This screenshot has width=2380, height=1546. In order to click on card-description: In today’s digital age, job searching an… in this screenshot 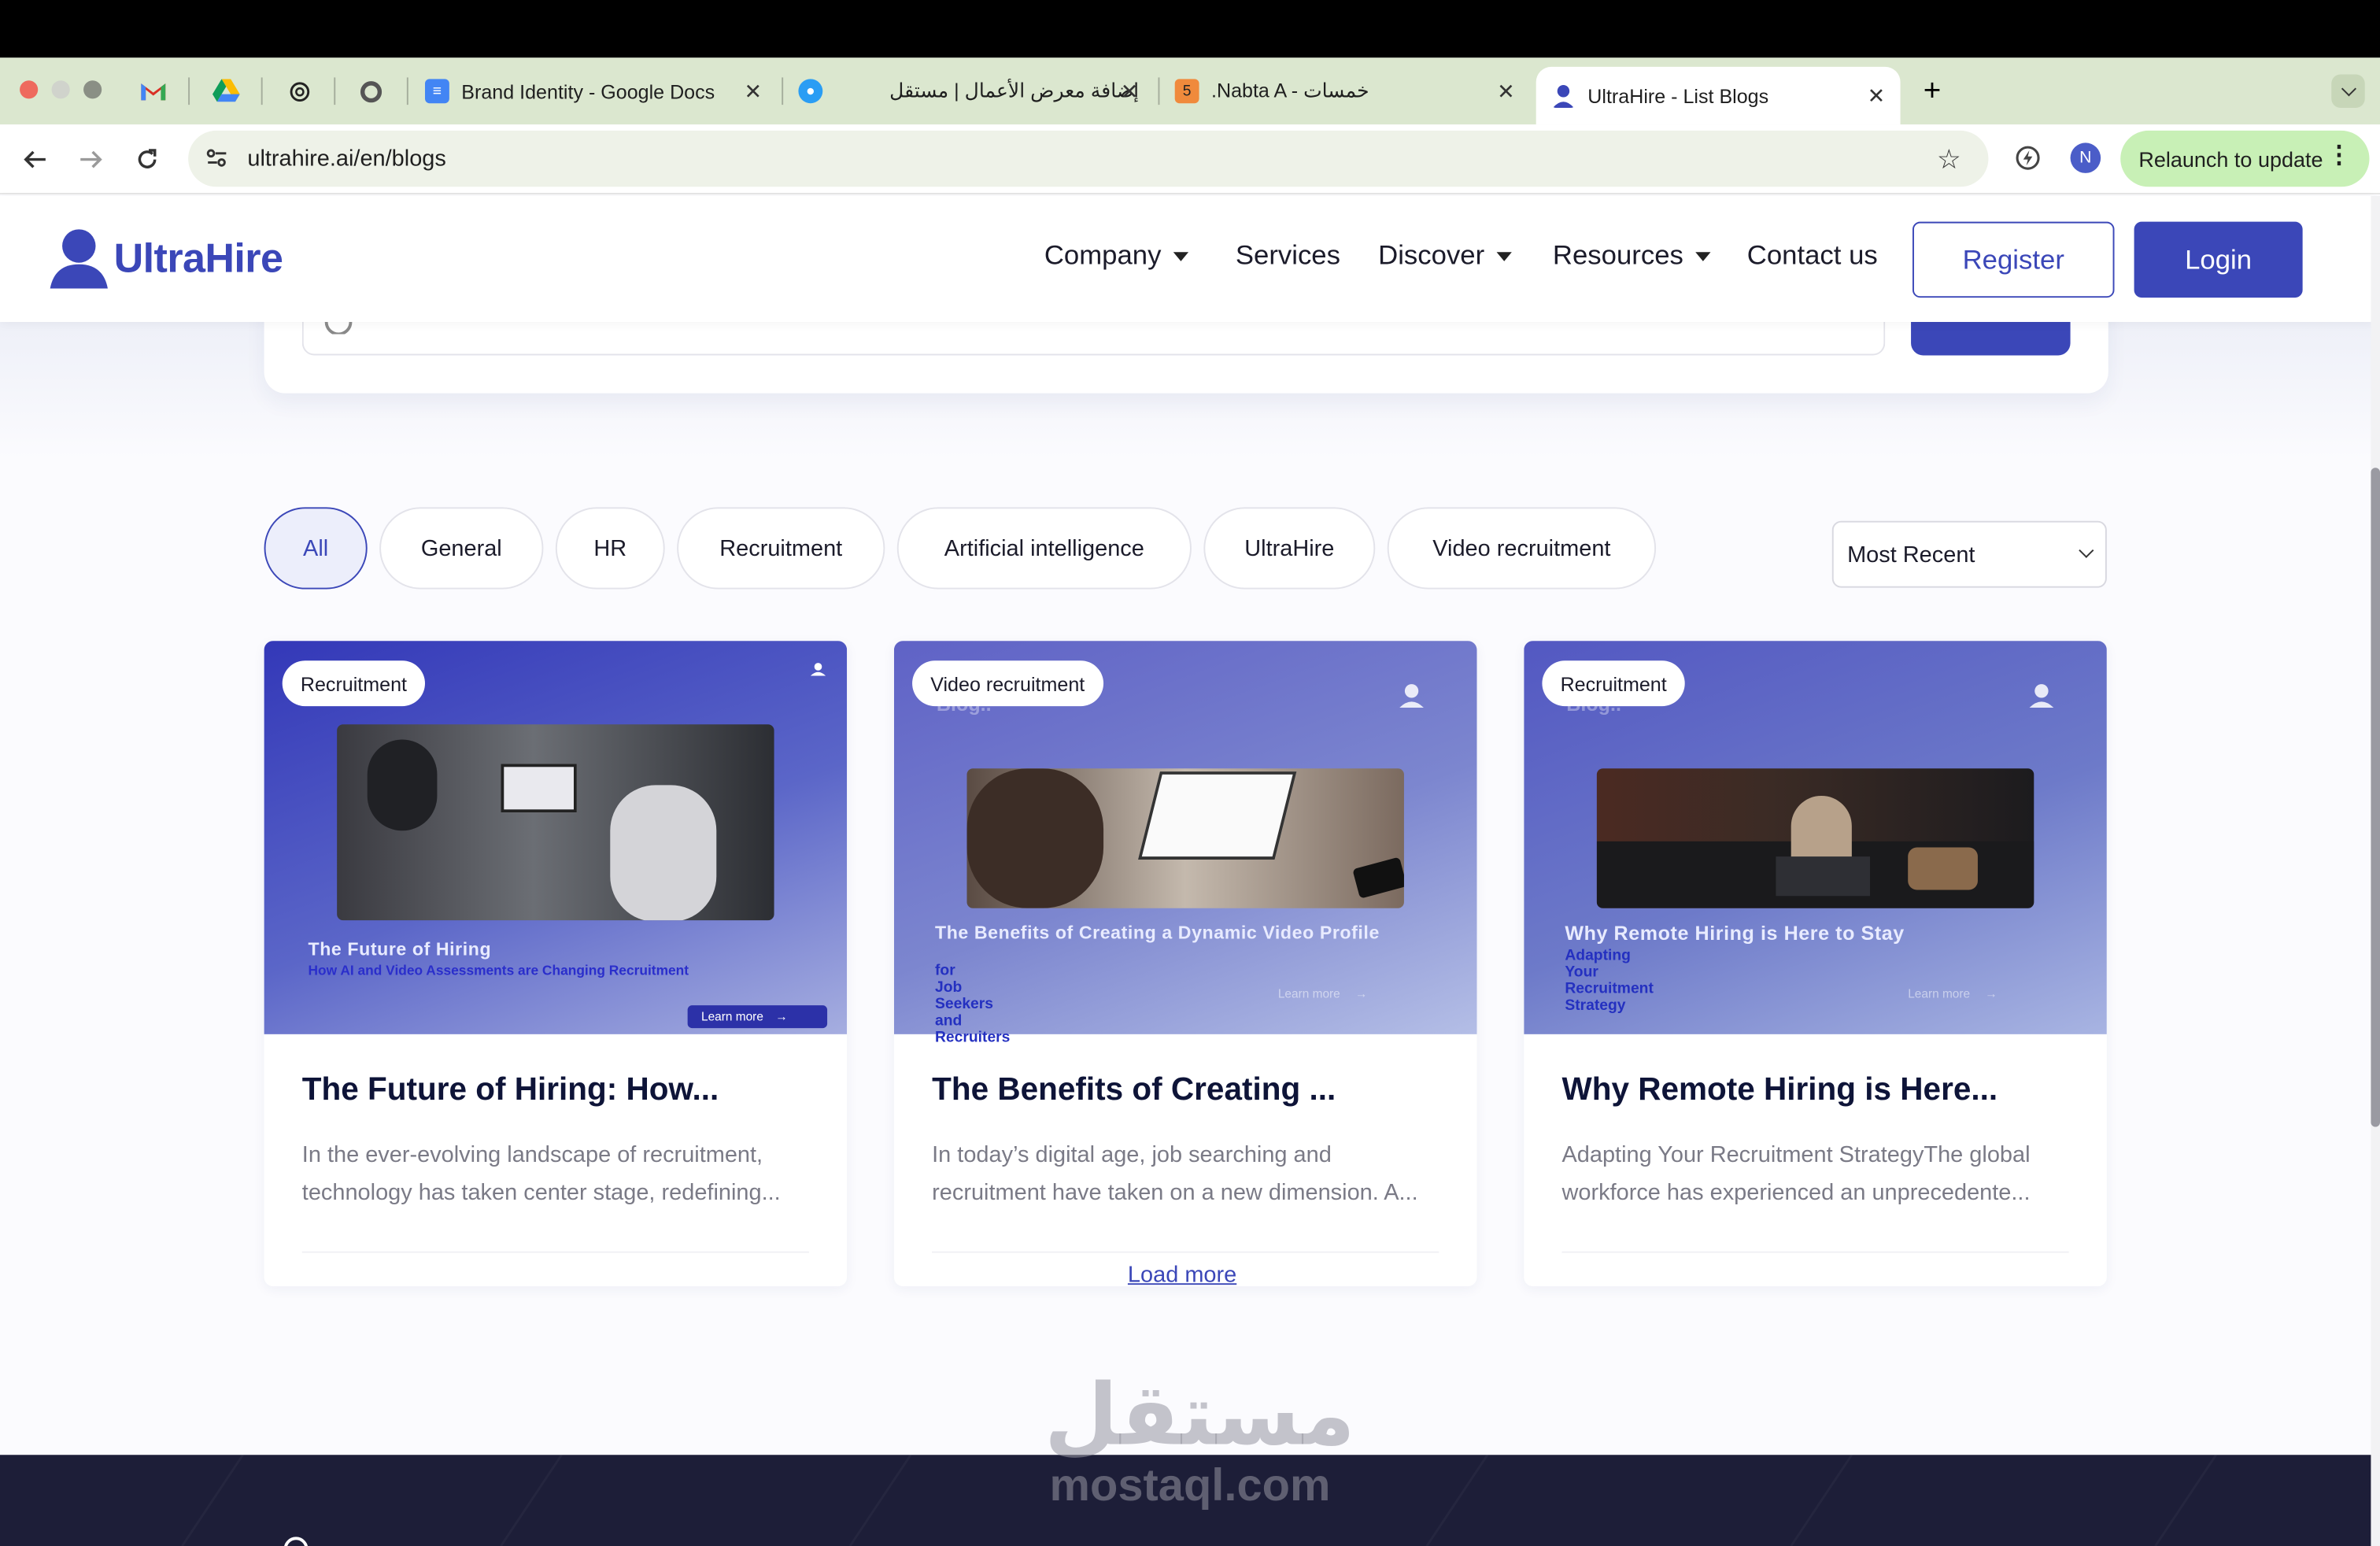, I will do `click(1175, 1173)`.